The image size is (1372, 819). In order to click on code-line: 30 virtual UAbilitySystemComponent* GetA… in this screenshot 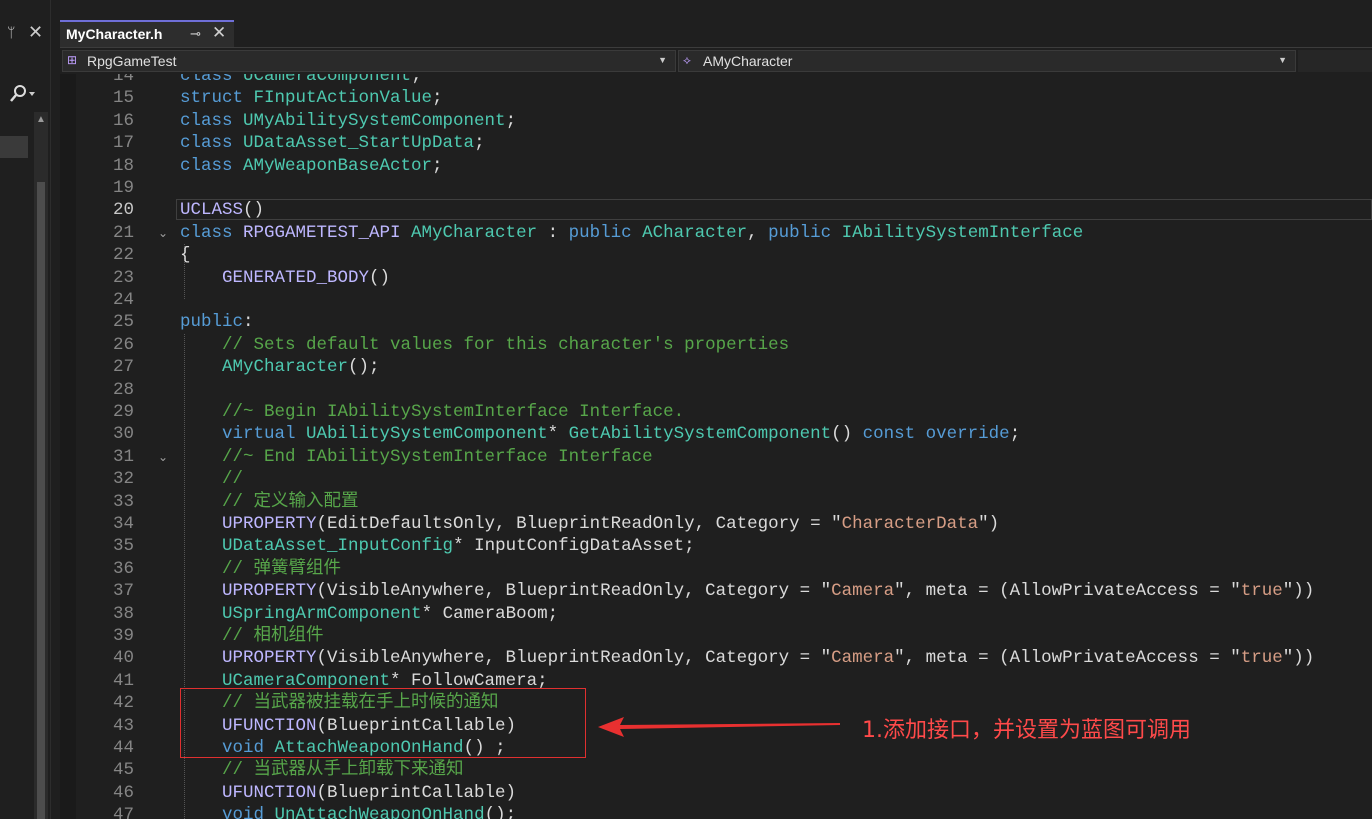, I will do `click(716, 434)`.